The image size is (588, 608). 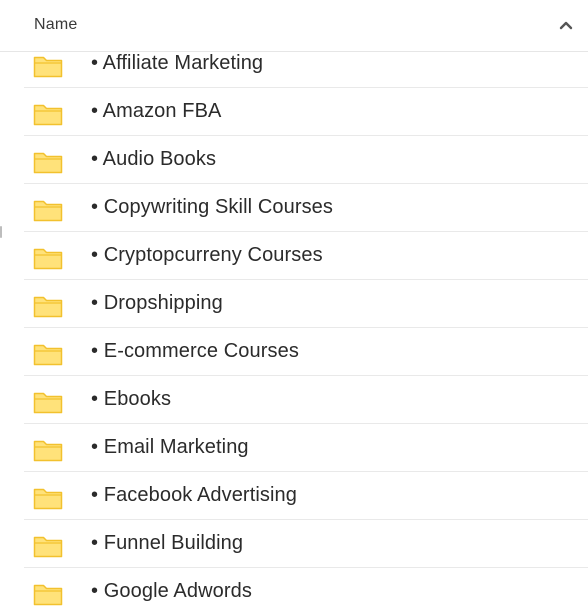 What do you see at coordinates (1, 232) in the screenshot?
I see `scroll-indicator` at bounding box center [1, 232].